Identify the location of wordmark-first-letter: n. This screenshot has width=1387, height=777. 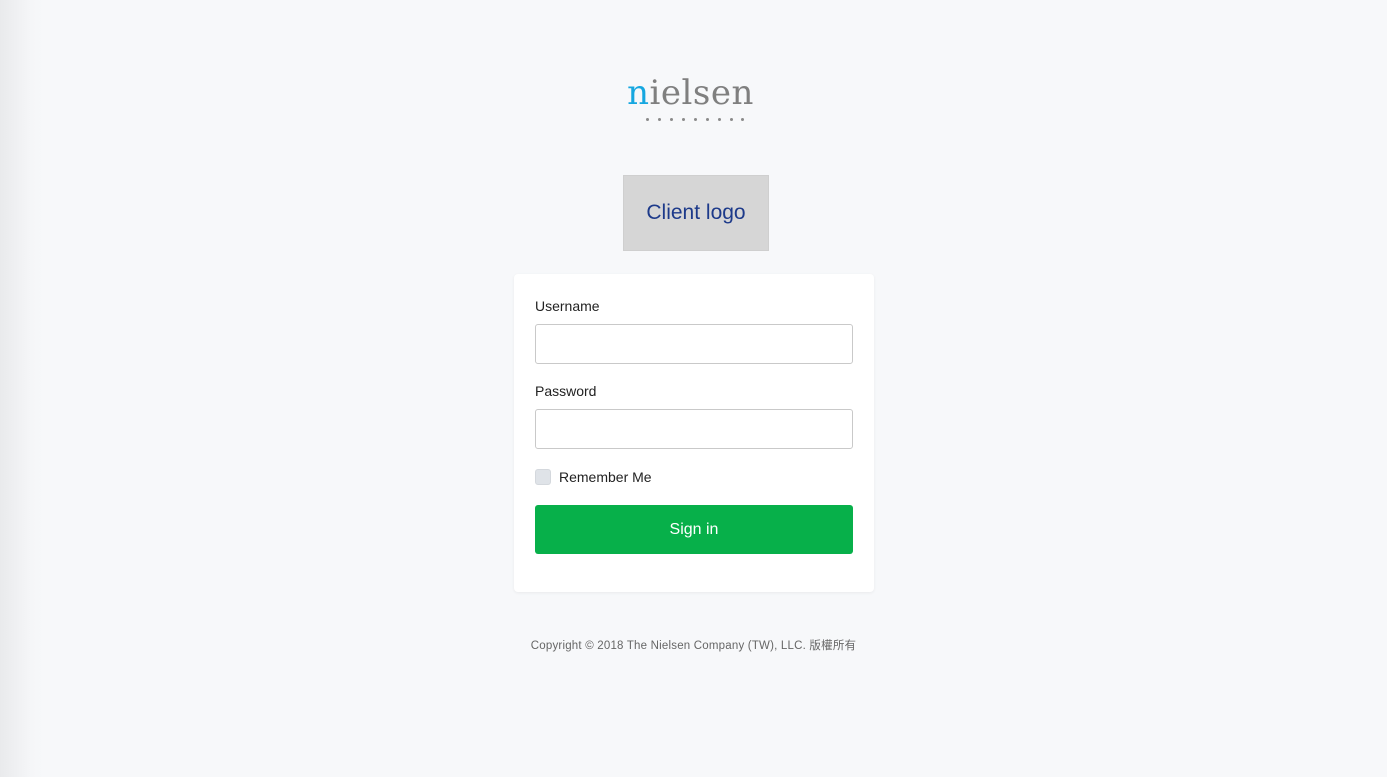
(638, 93).